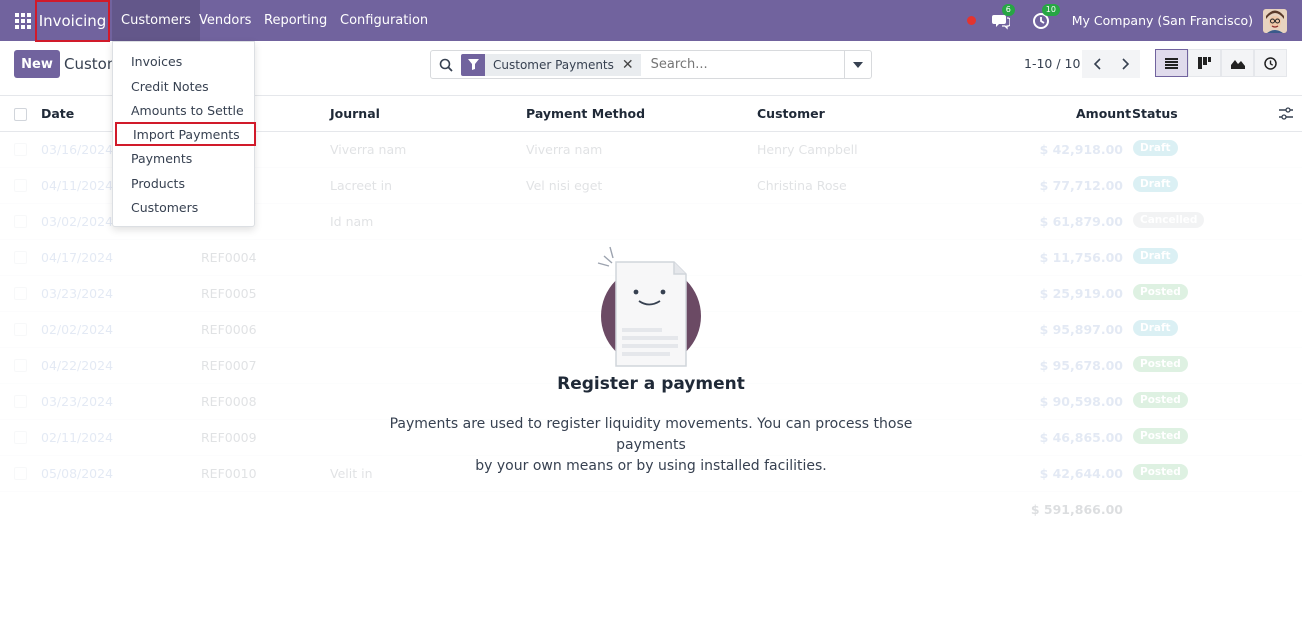 The image size is (1302, 620). What do you see at coordinates (1008, 9) in the screenshot?
I see `chat-badge: 6` at bounding box center [1008, 9].